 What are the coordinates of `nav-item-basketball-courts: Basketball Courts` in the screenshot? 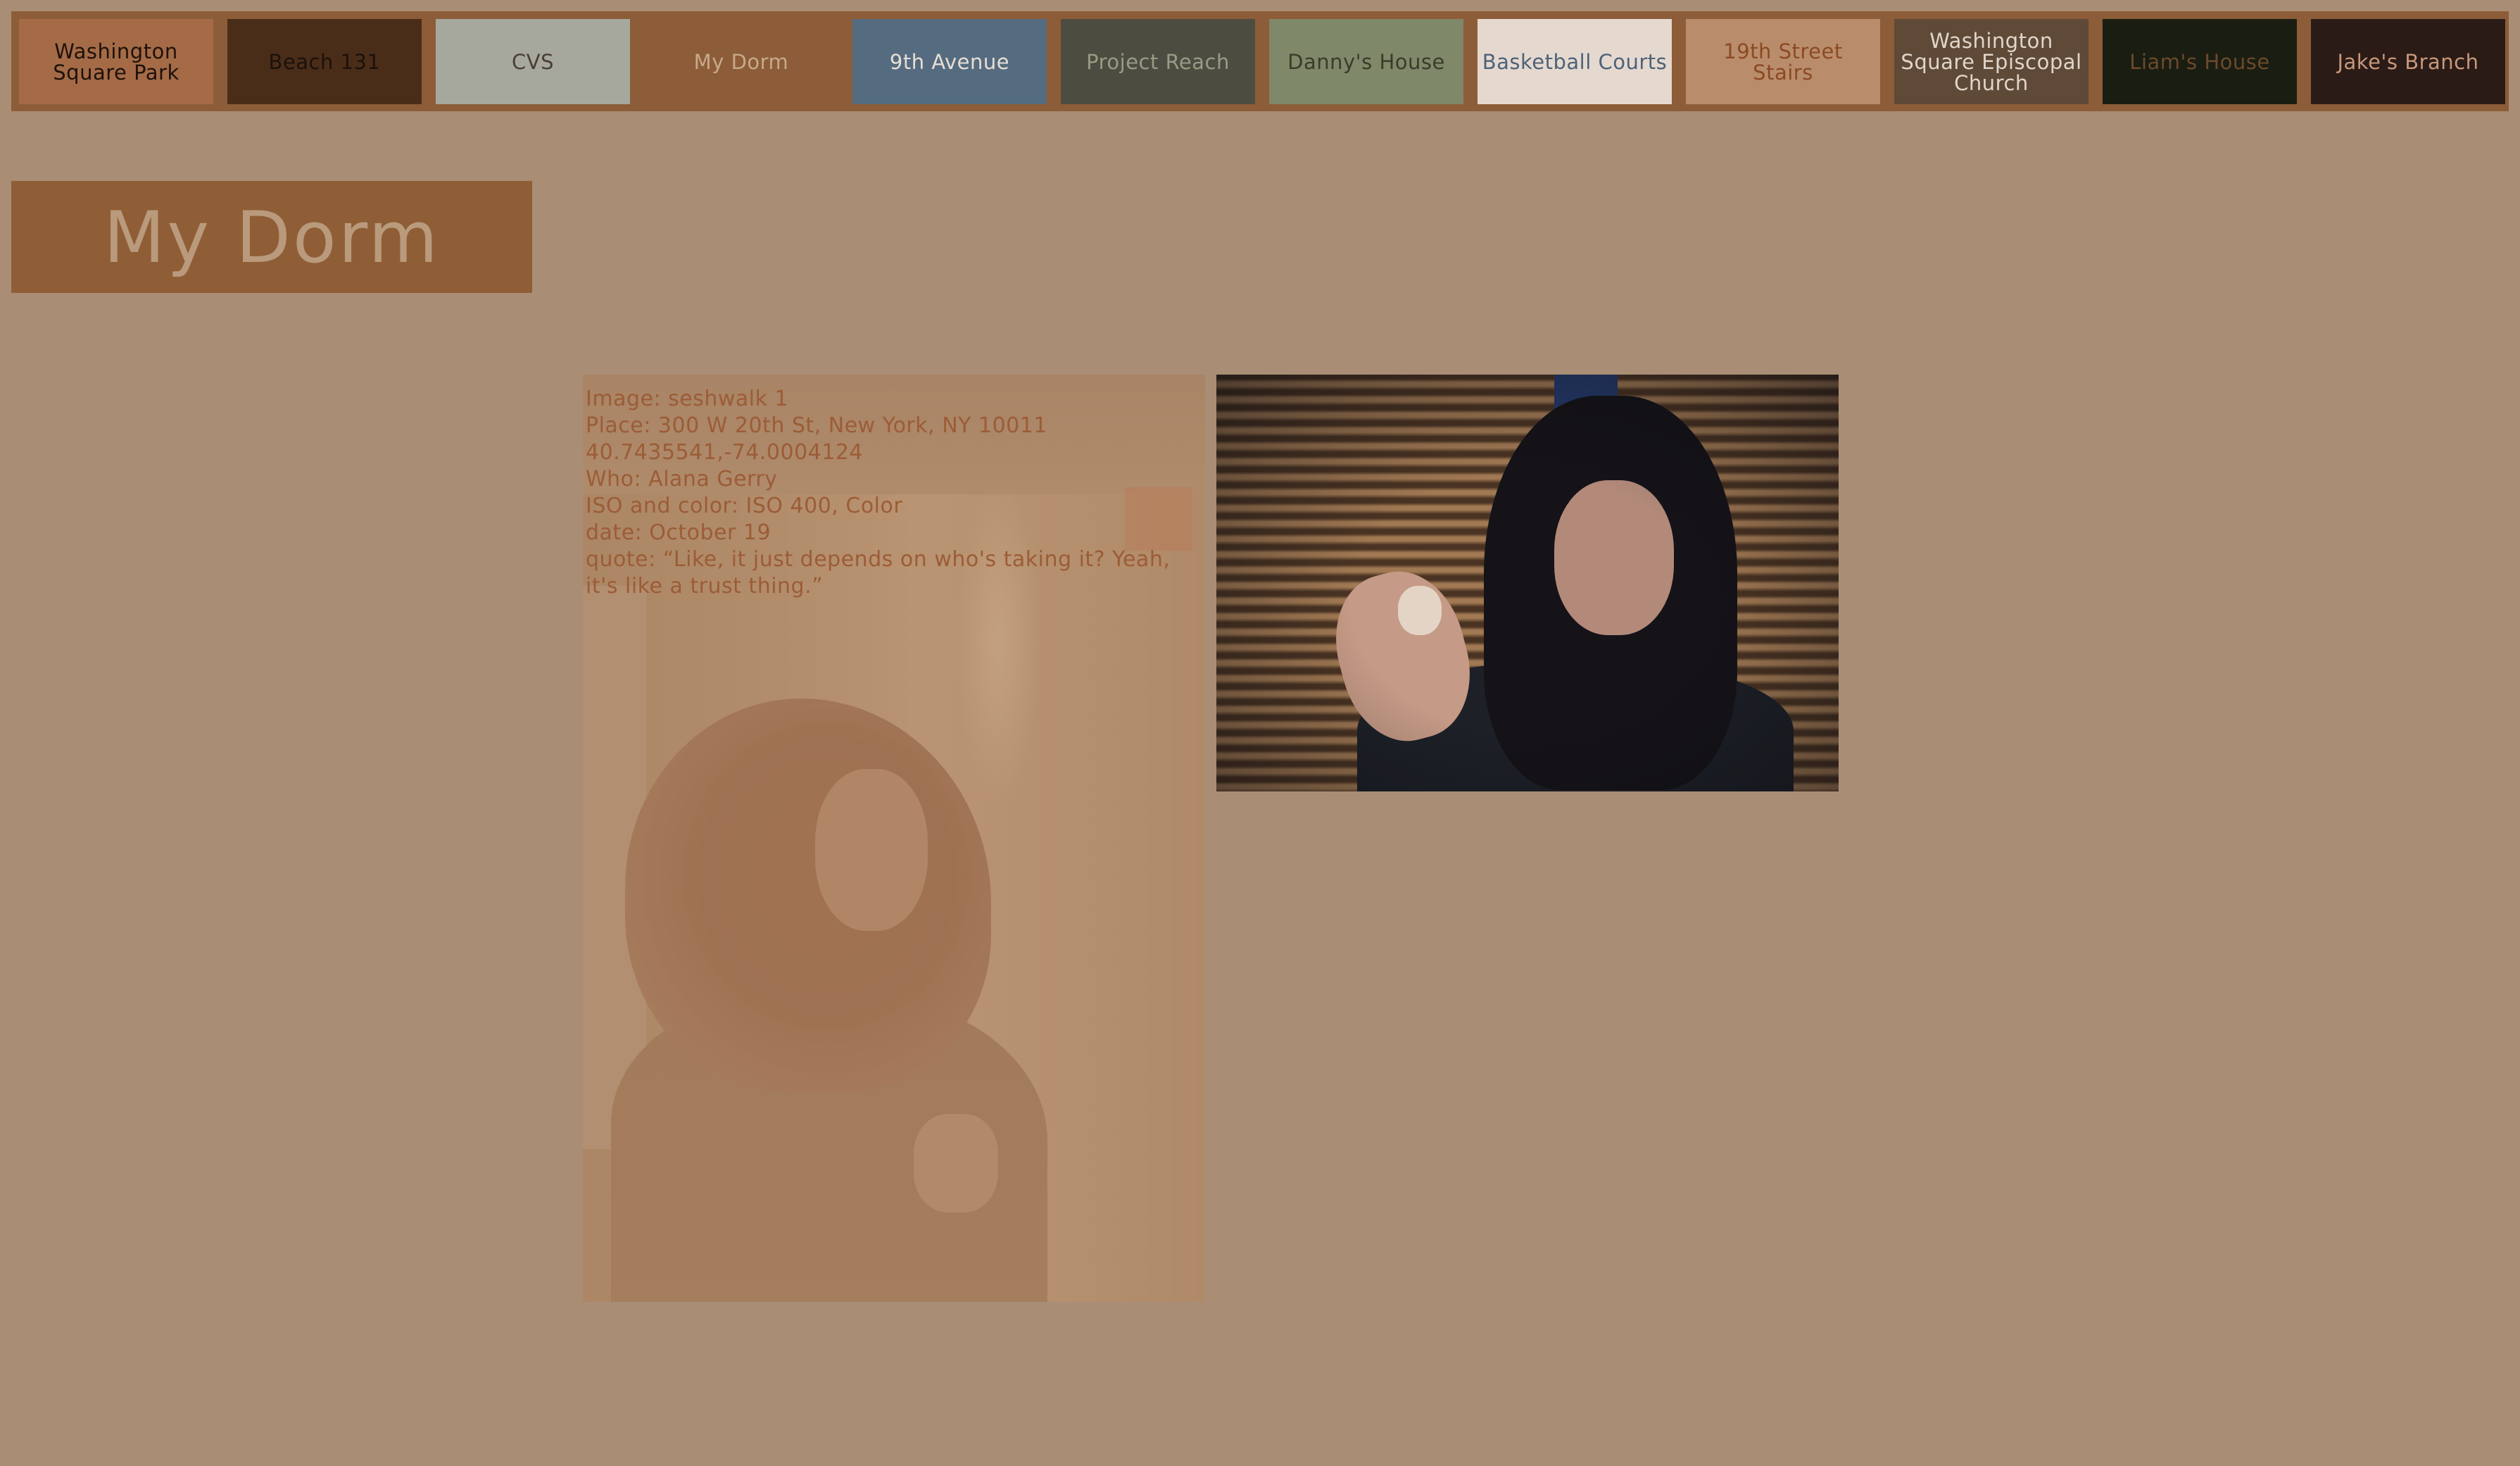 It's located at (1575, 61).